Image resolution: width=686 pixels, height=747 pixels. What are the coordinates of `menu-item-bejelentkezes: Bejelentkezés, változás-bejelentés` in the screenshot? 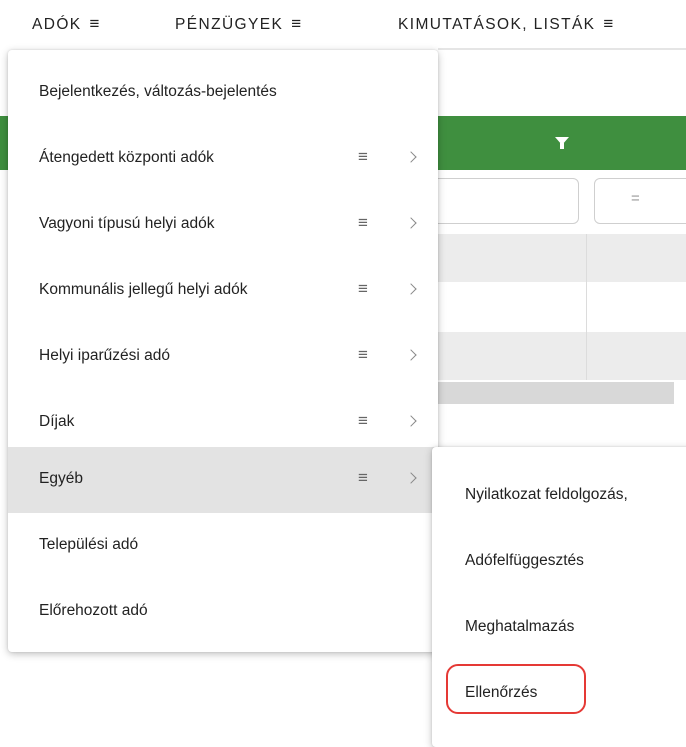 It's located at (223, 93).